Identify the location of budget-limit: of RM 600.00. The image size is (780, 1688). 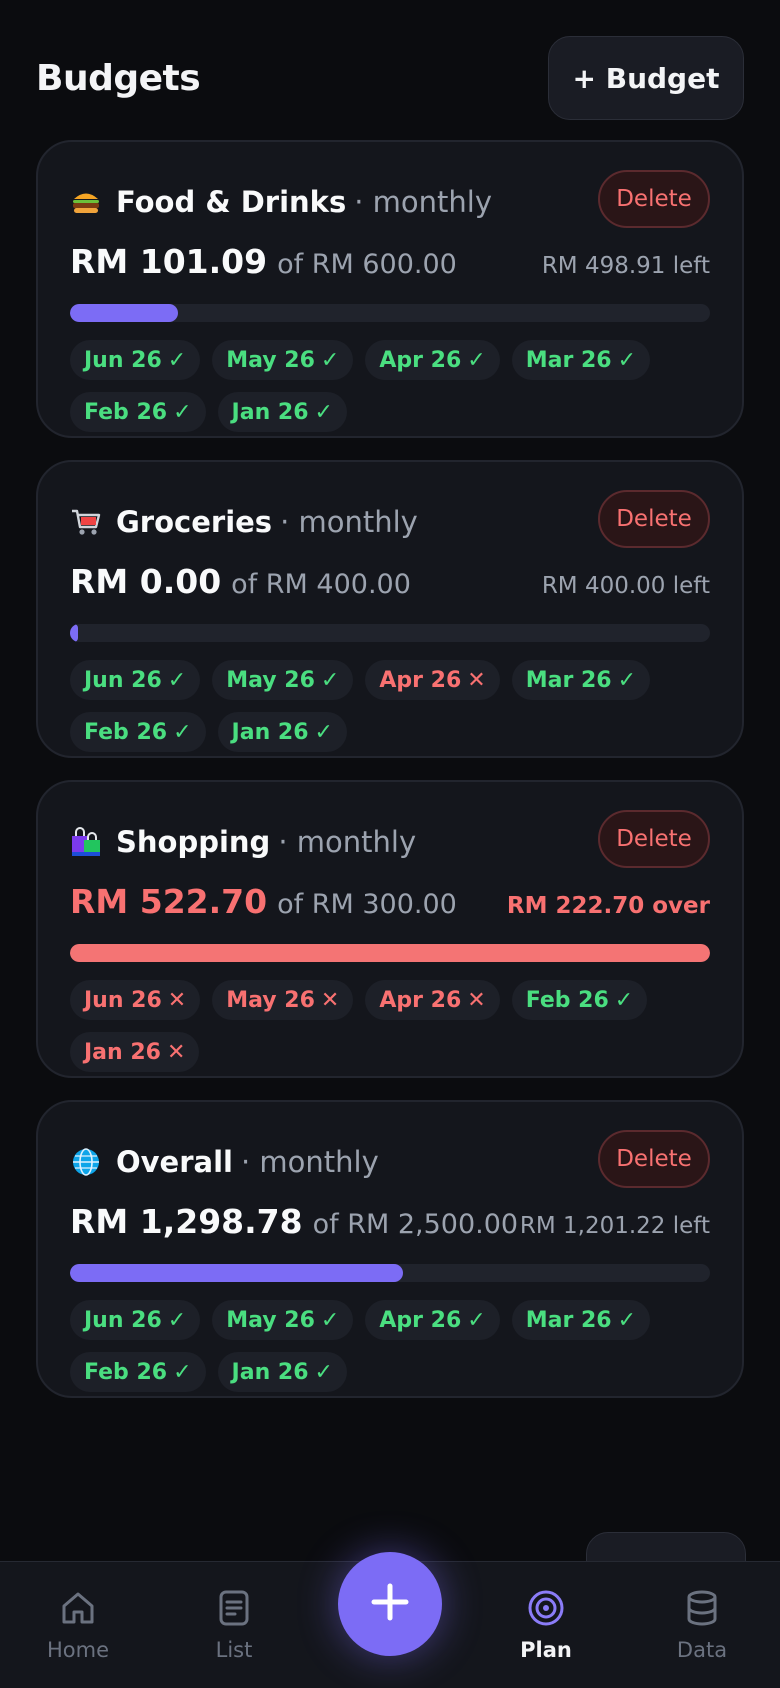
(367, 264).